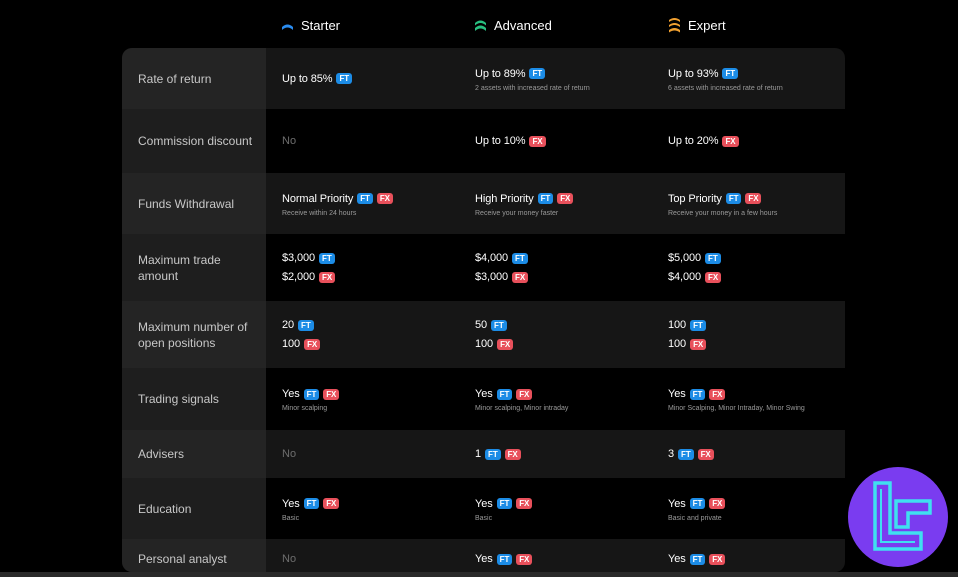 The height and width of the screenshot is (577, 958). I want to click on cell-note: Minor scalping, Minor intraday, so click(522, 408).